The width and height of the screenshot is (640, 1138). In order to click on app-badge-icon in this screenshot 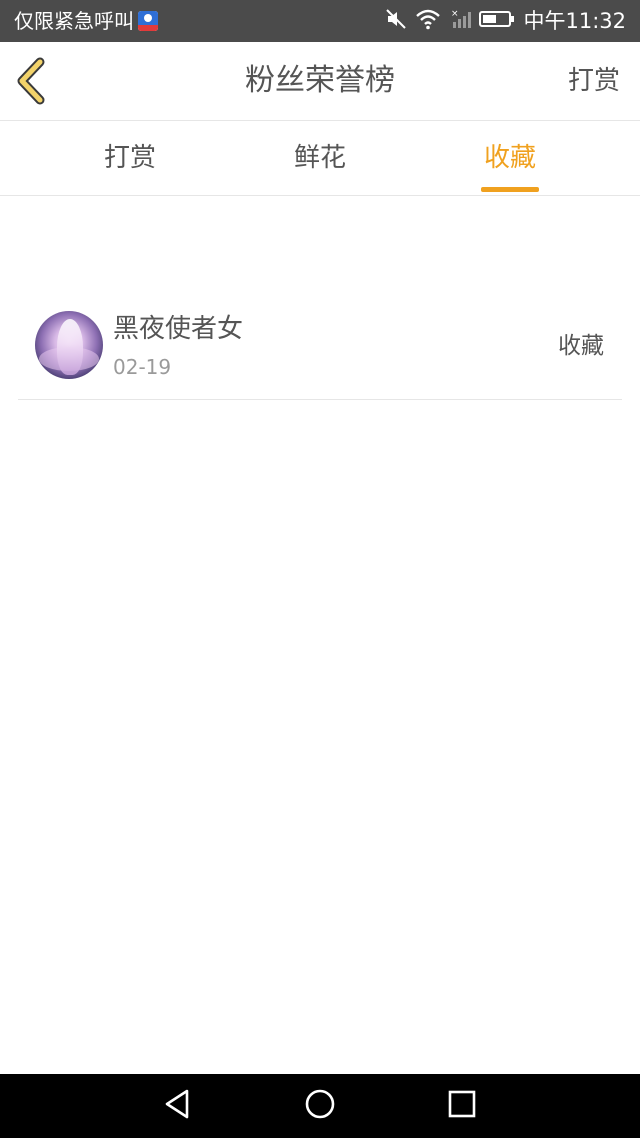, I will do `click(148, 21)`.